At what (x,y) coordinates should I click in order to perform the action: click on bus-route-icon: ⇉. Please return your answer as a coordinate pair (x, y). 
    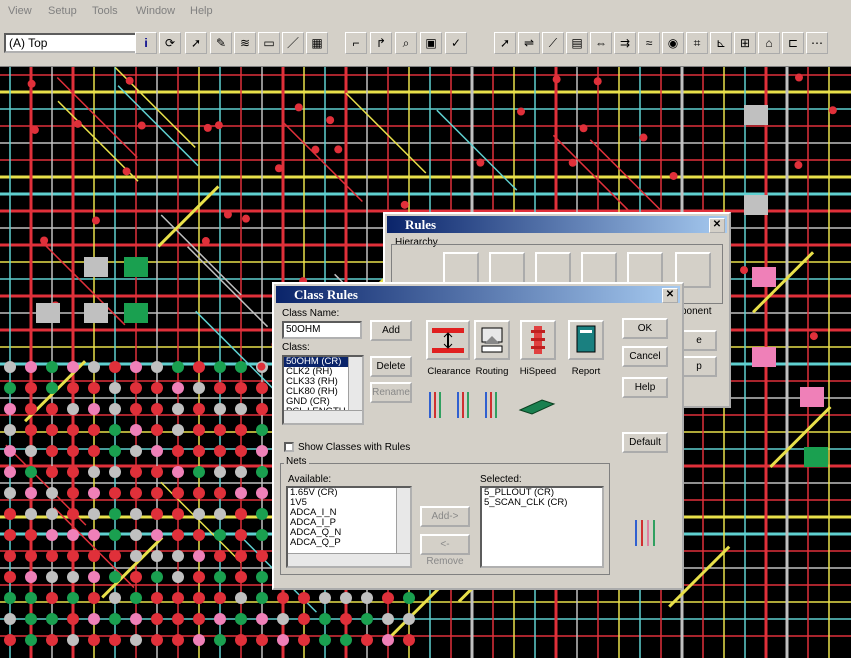
    Looking at the image, I should click on (625, 43).